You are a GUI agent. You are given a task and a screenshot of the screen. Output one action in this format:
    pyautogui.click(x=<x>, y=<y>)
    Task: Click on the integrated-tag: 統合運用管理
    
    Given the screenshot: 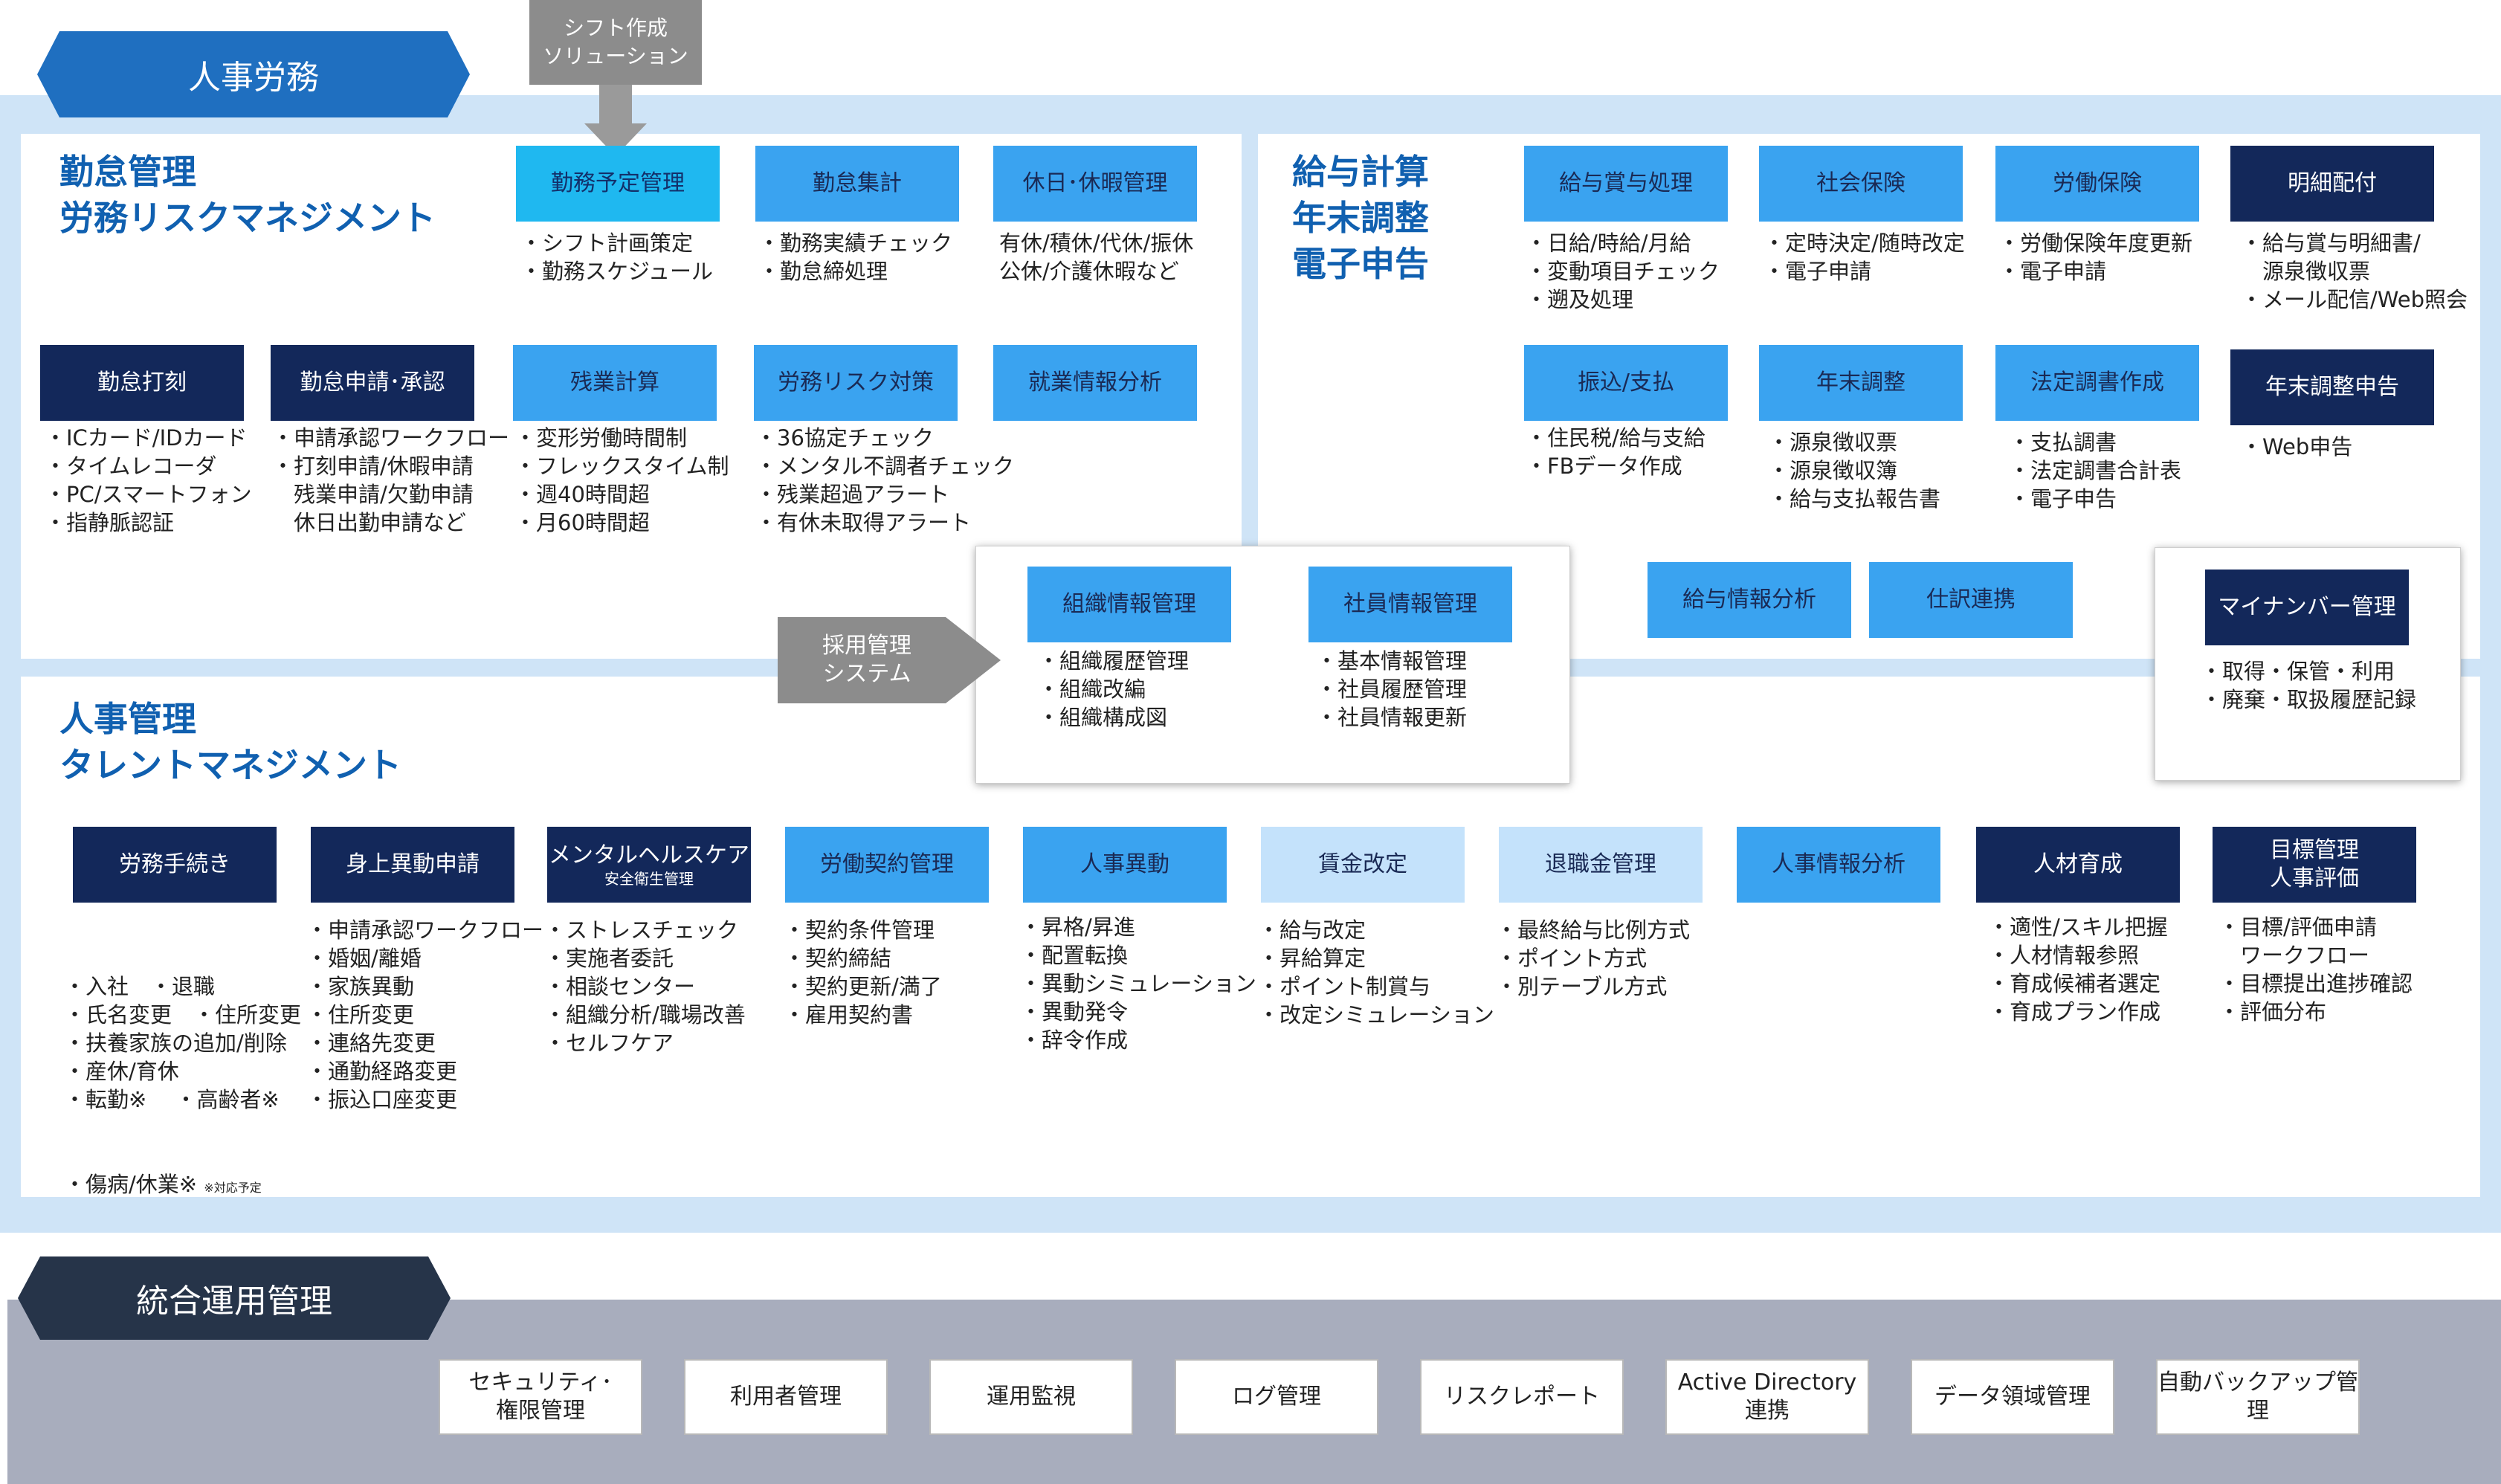 What is the action you would take?
    pyautogui.click(x=234, y=1301)
    